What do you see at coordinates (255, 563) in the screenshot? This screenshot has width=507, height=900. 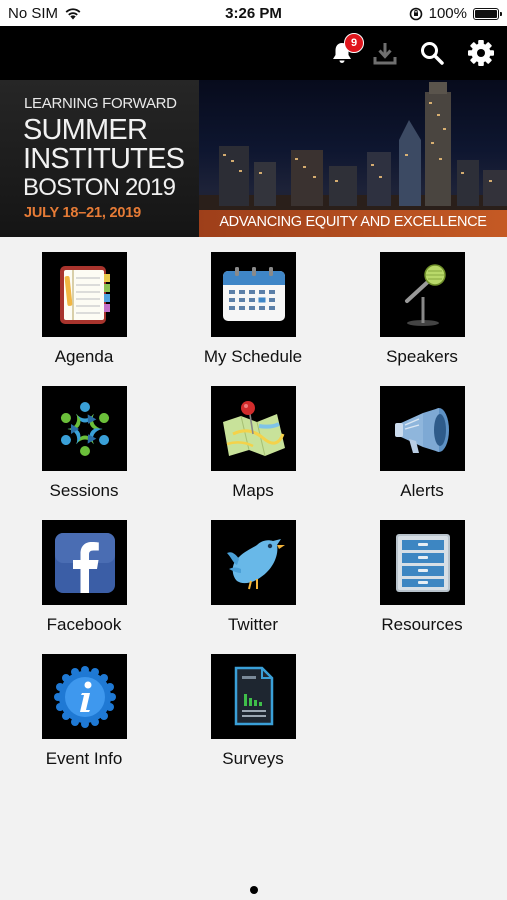 I see `twitter-bird-icon` at bounding box center [255, 563].